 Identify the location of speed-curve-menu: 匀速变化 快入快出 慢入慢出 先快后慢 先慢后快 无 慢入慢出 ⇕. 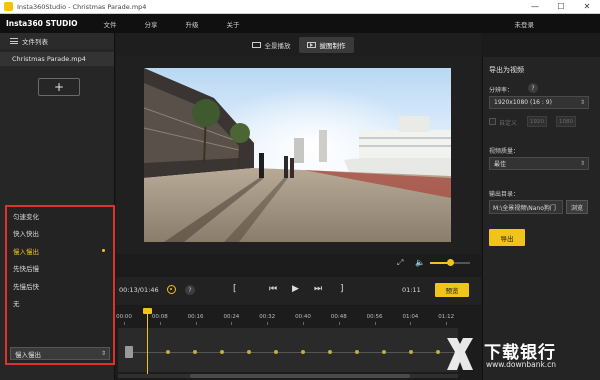
(60, 285).